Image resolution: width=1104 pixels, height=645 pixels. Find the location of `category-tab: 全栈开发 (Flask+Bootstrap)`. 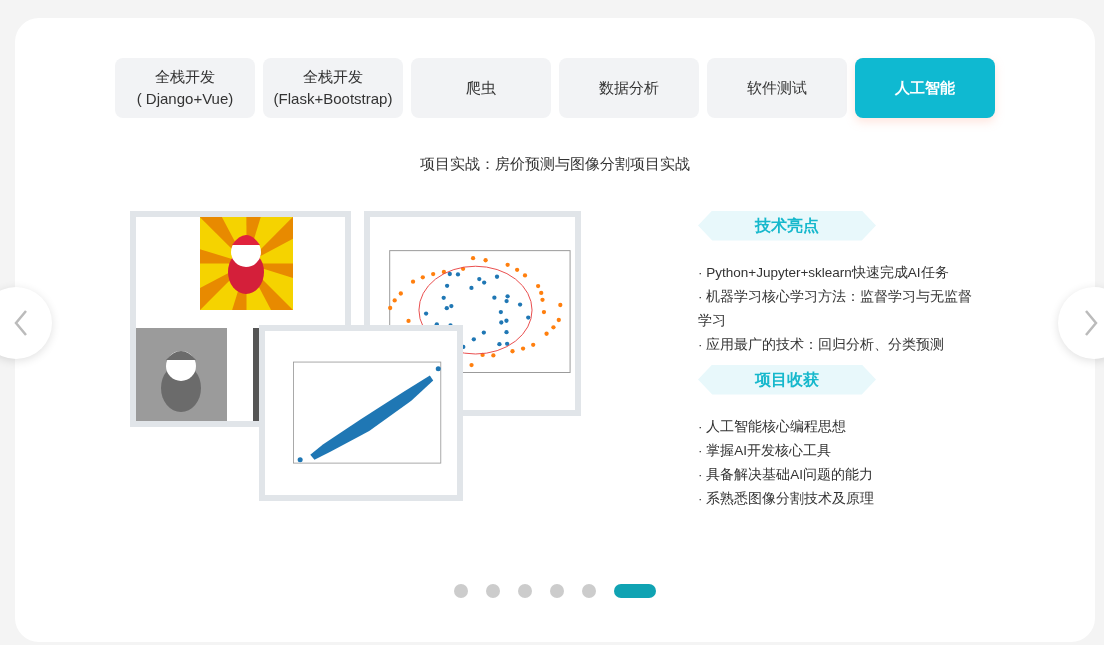

category-tab: 全栈开发 (Flask+Bootstrap) is located at coordinates (333, 88).